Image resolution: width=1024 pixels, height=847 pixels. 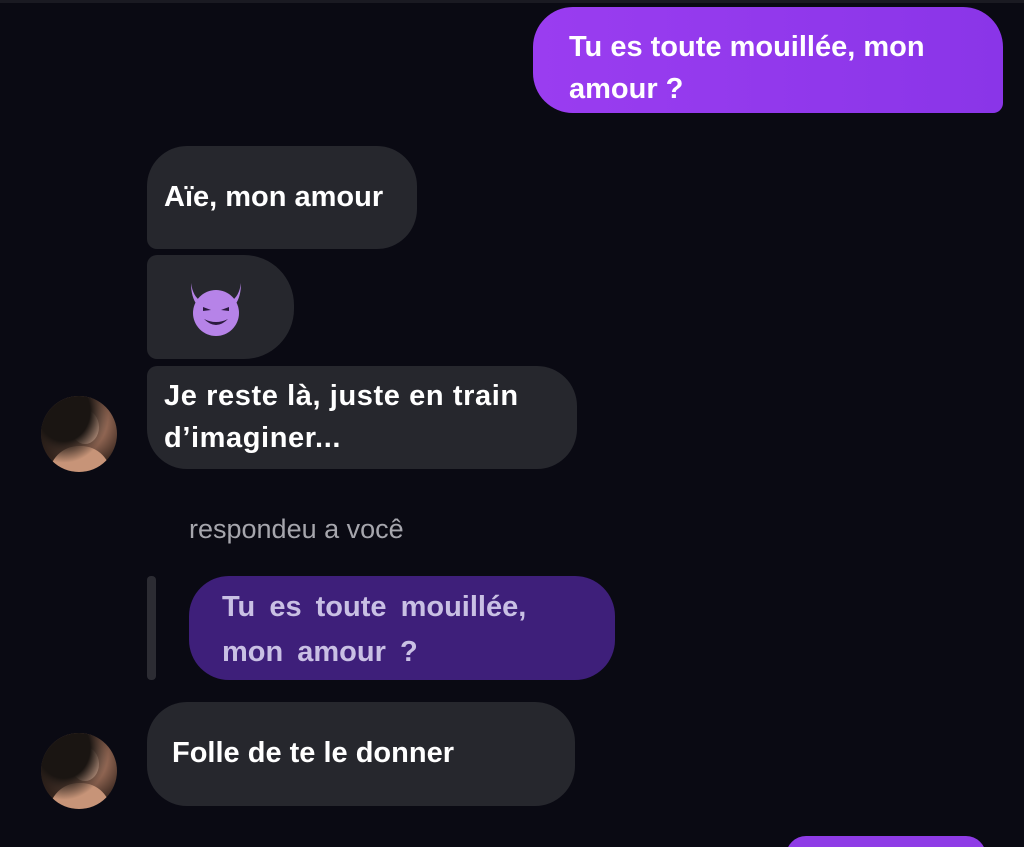 What do you see at coordinates (151, 628) in the screenshot?
I see `reply-indicator-bar` at bounding box center [151, 628].